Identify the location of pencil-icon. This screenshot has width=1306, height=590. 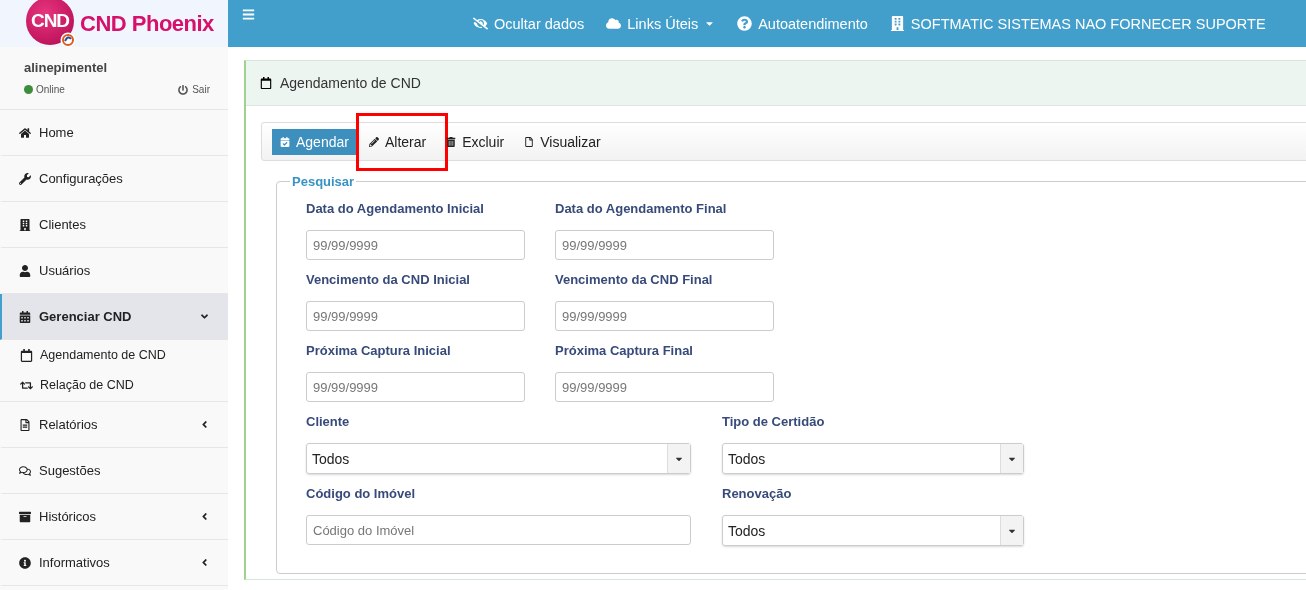
(373, 141).